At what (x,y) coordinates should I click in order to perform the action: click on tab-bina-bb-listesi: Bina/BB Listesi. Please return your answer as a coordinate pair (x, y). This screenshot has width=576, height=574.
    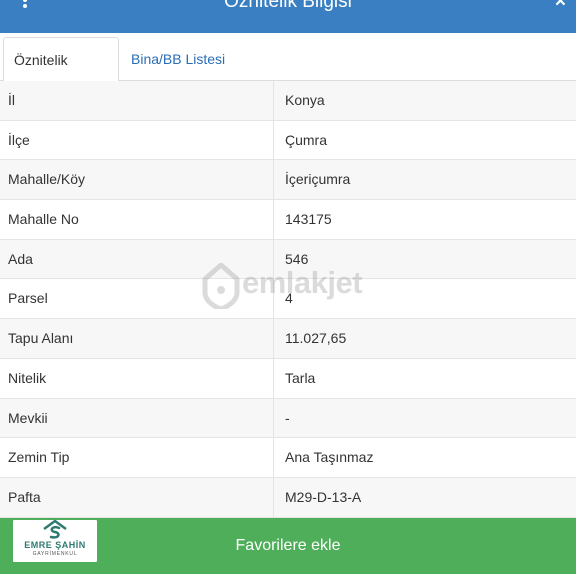
    Looking at the image, I should click on (178, 59).